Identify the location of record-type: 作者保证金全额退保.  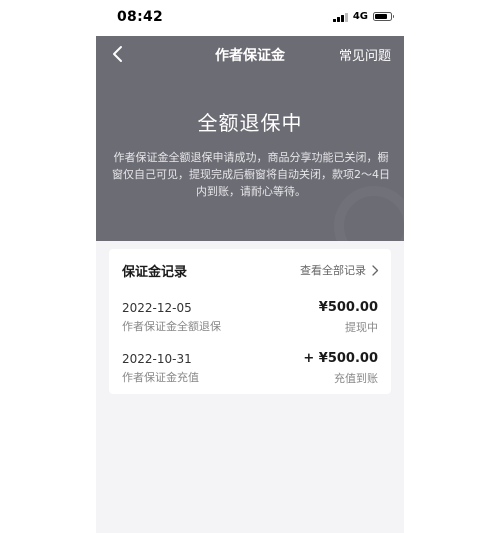
(171, 326).